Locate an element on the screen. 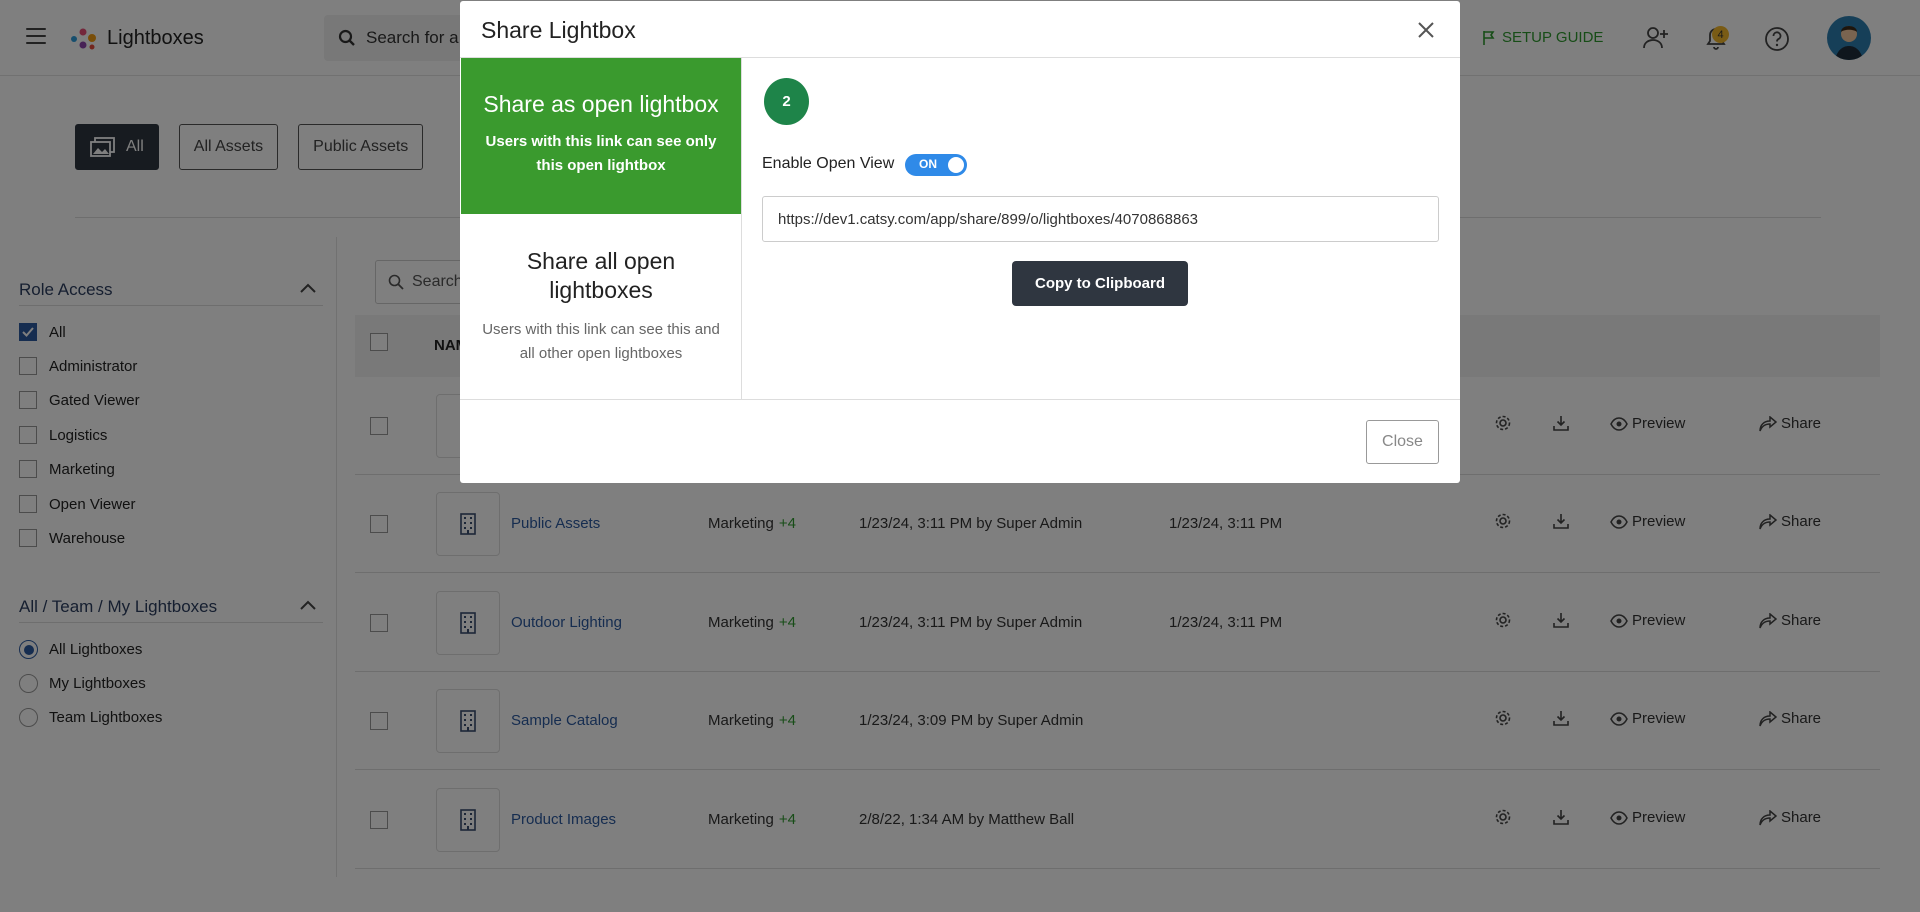  enable-open-view-label: Enable Open View is located at coordinates (828, 163).